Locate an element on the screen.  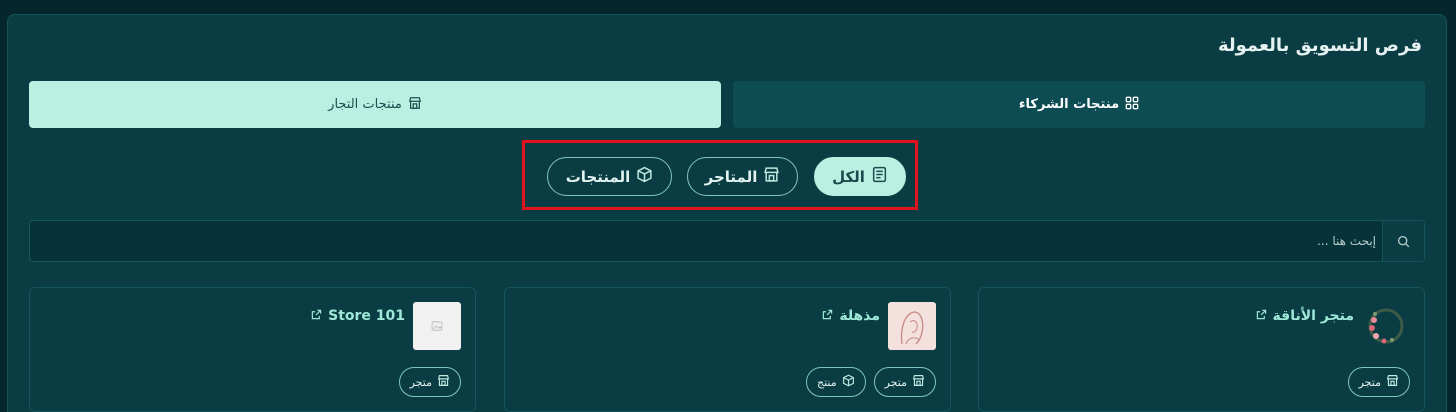
store-name-link: Store 101 is located at coordinates (358, 316).